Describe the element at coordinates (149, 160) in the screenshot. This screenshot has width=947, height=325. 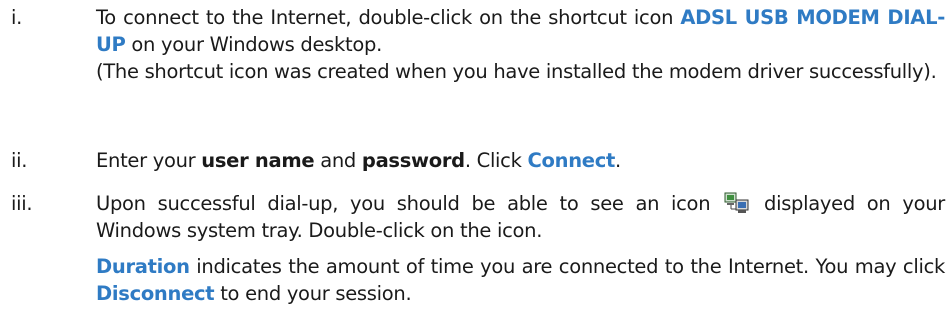
I see `step-2-text-a: Enter your` at that location.